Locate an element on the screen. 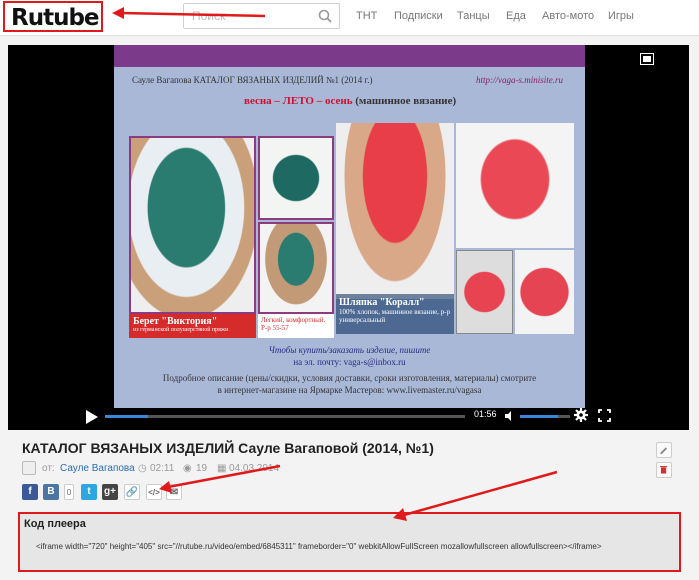 The height and width of the screenshot is (580, 699). slide-buy-text: Чтобы купить/заказать изделие, пишите is located at coordinates (349, 350).